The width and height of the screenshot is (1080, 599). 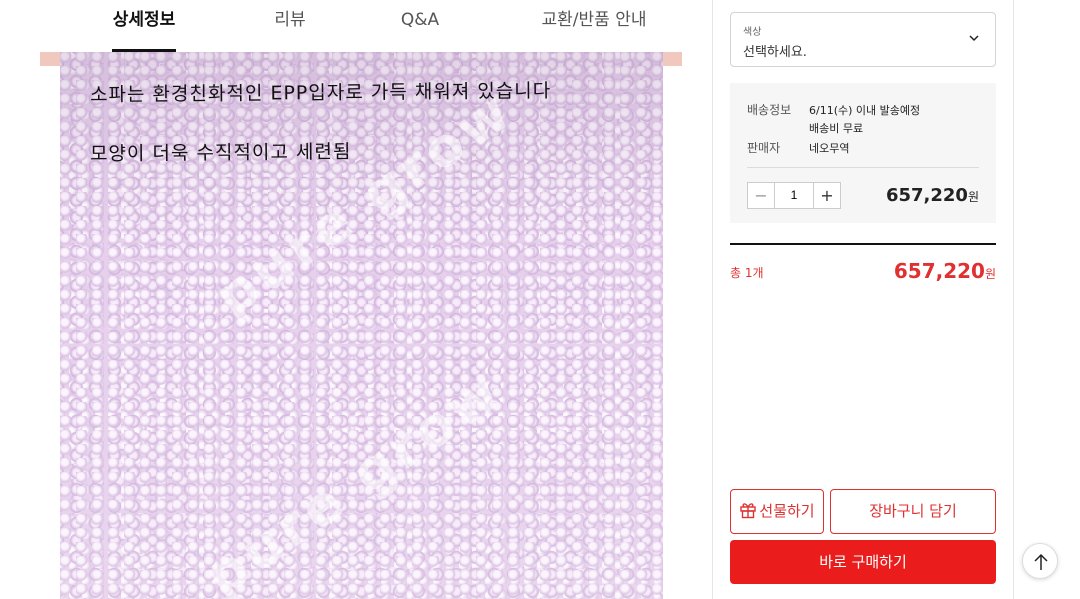 What do you see at coordinates (752, 32) in the screenshot?
I see `option-label: 색상` at bounding box center [752, 32].